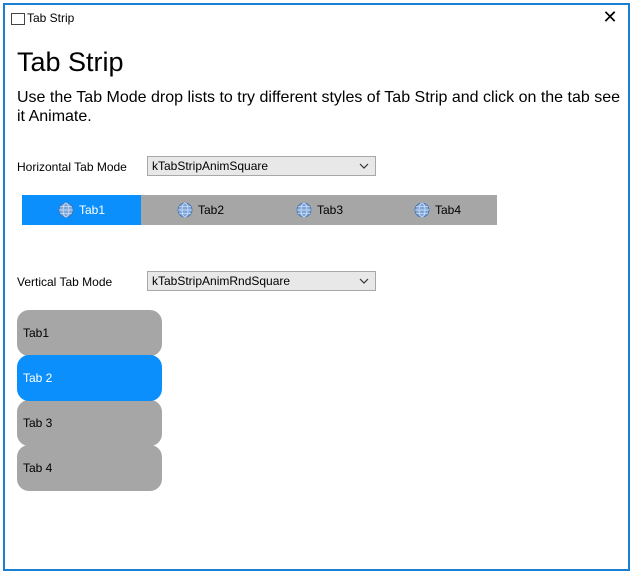 This screenshot has width=636, height=579. I want to click on vertical-tab-3: Tab 3, so click(89, 423).